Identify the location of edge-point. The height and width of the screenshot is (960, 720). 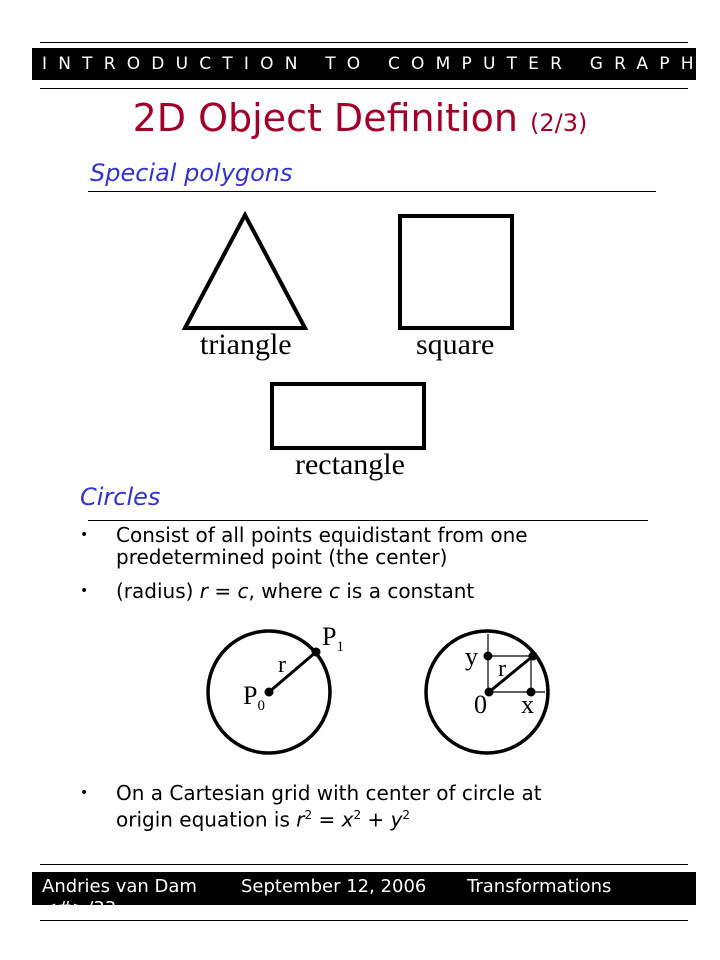
(316, 652).